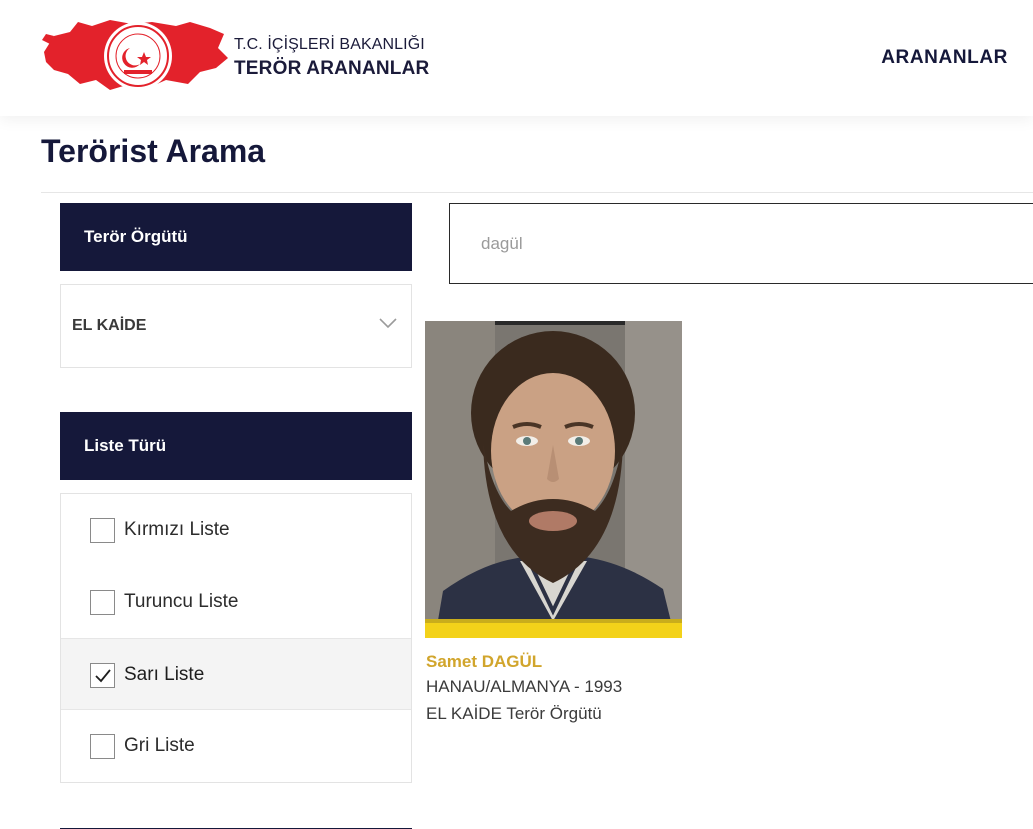 The width and height of the screenshot is (1033, 829). I want to click on checkbox-red, so click(102, 530).